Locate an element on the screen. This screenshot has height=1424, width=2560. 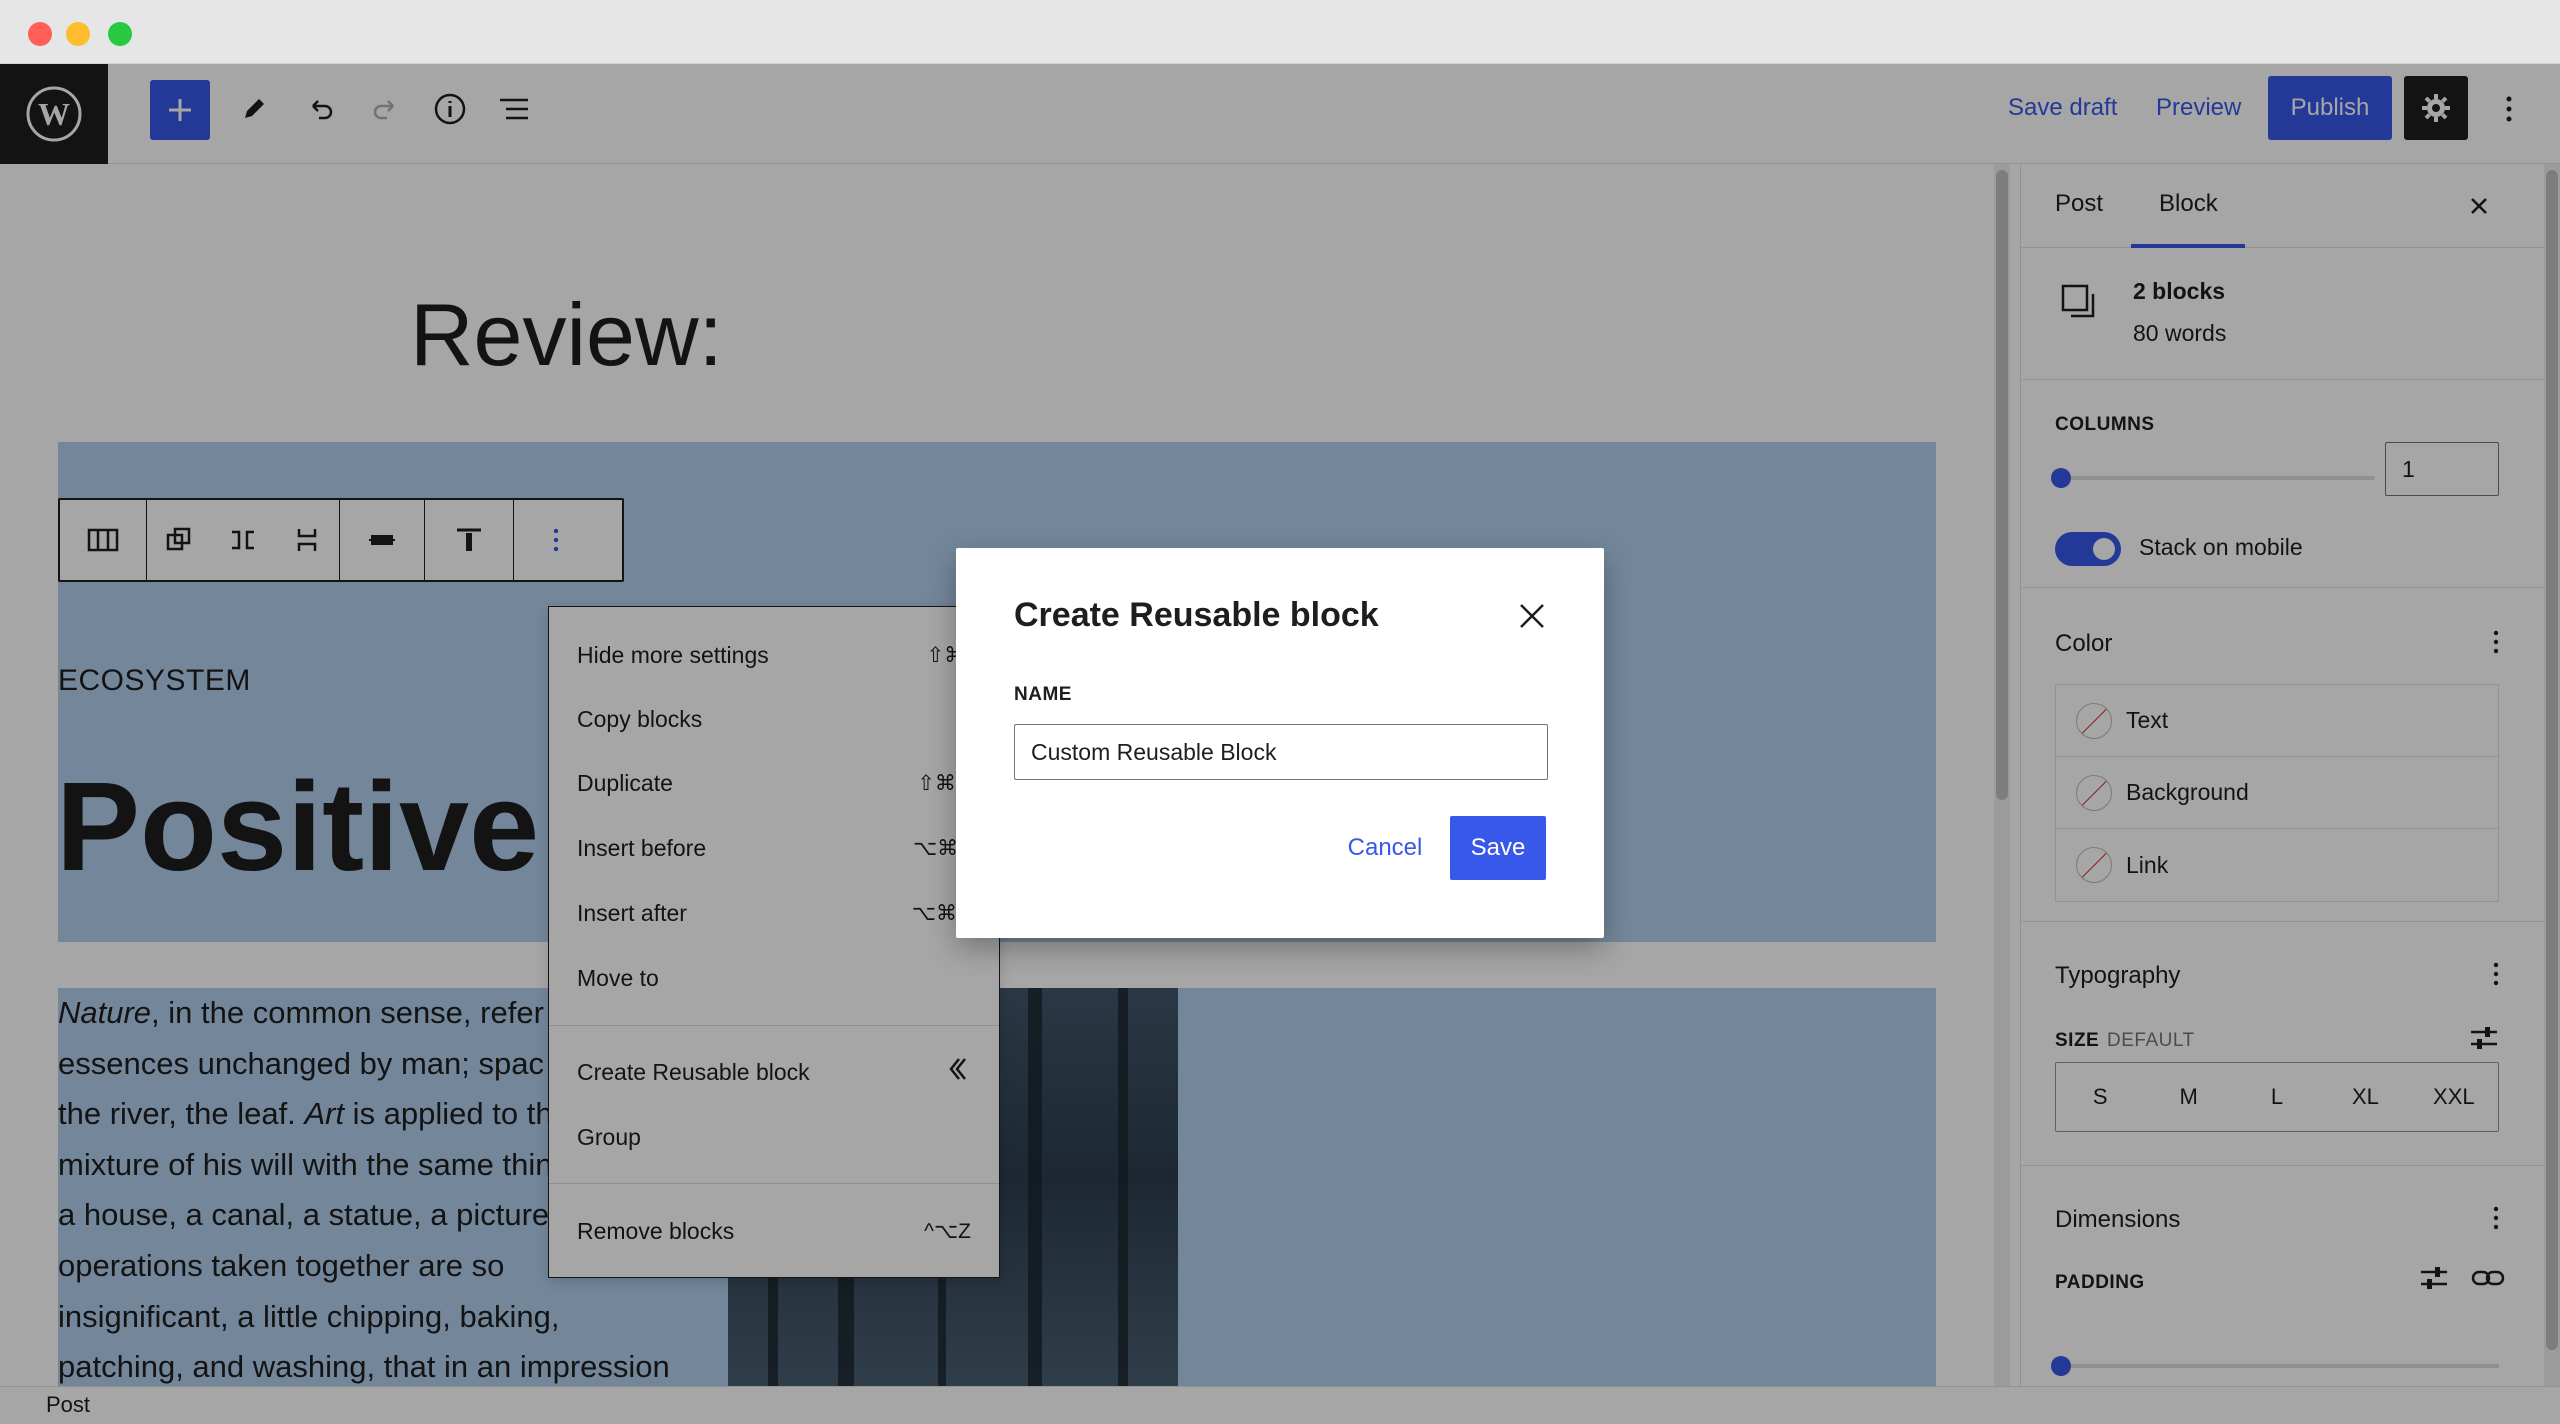
name-label: NAME is located at coordinates (1043, 694).